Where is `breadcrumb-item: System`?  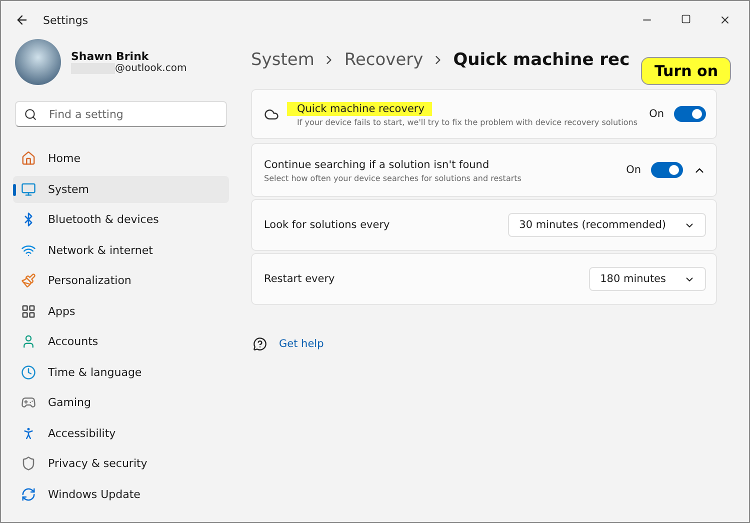
breadcrumb-item: System is located at coordinates (282, 60).